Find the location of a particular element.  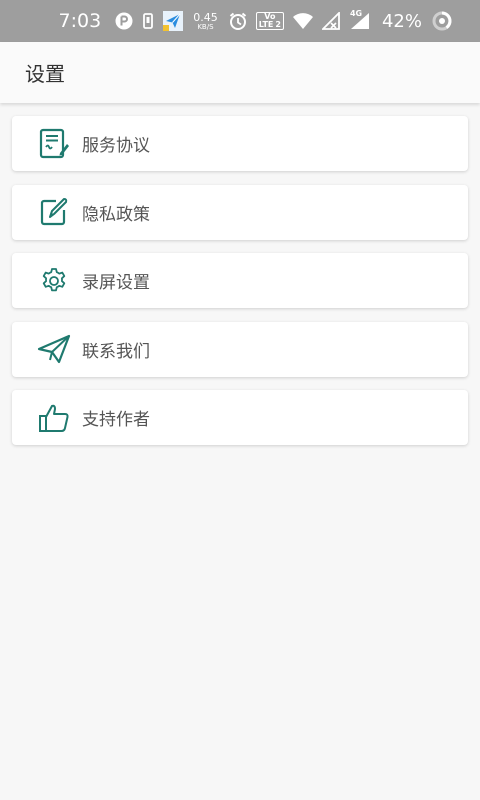

menu-item-label: 服务协议 is located at coordinates (116, 146).